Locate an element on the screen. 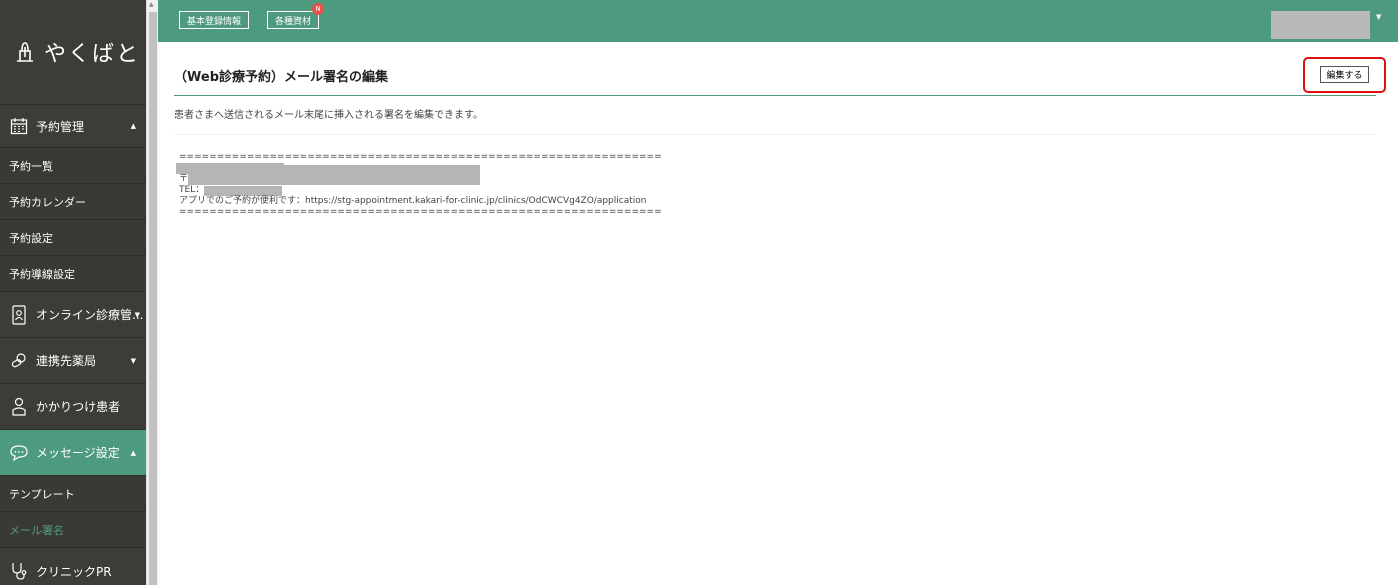 This screenshot has height=585, width=1398. page-title: （Web診療予約）メール署名の編集 is located at coordinates (281, 77).